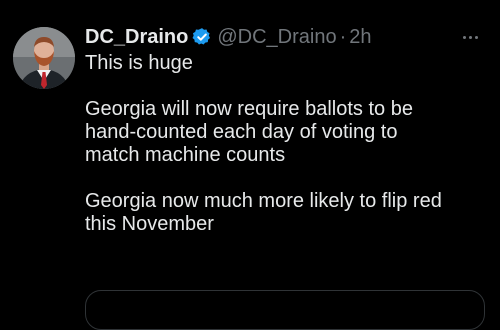 This screenshot has width=500, height=330. Describe the element at coordinates (241, 132) in the screenshot. I see `tweet-text-line: hand-counted each day of voting to` at that location.